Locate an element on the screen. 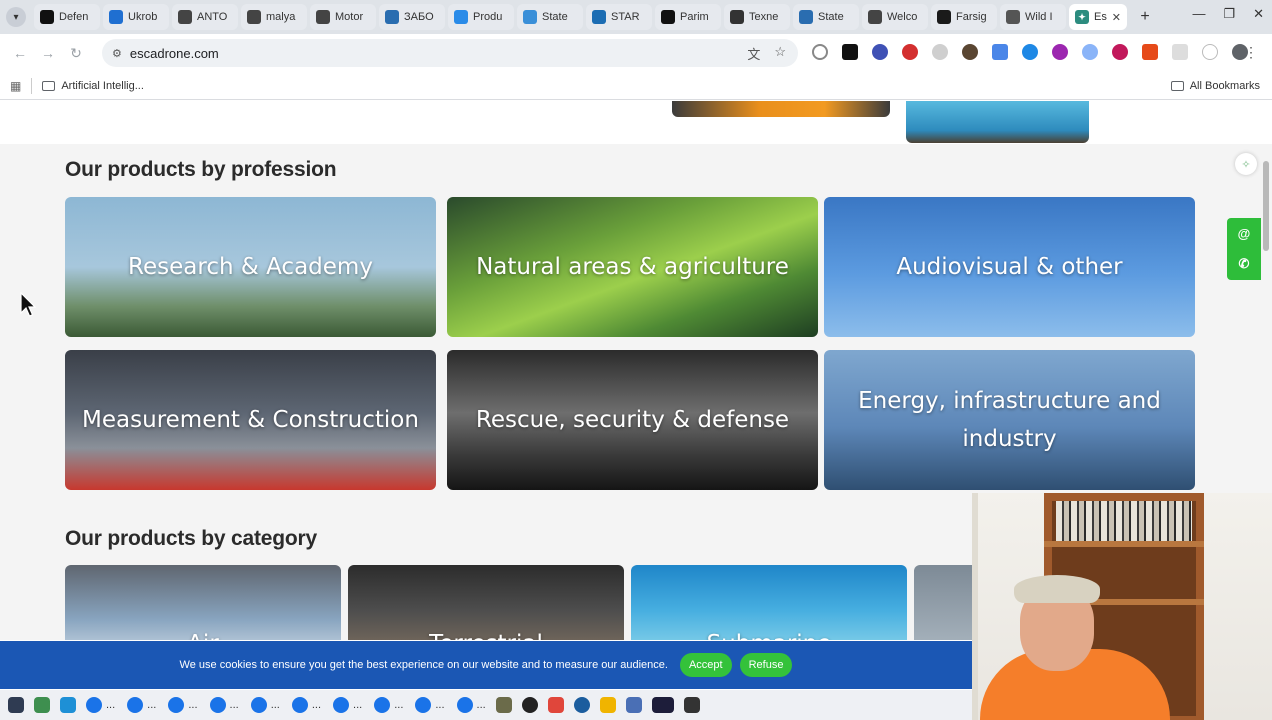 Image resolution: width=1272 pixels, height=720 pixels. cookie-refuse-button: Refuse is located at coordinates (766, 665).